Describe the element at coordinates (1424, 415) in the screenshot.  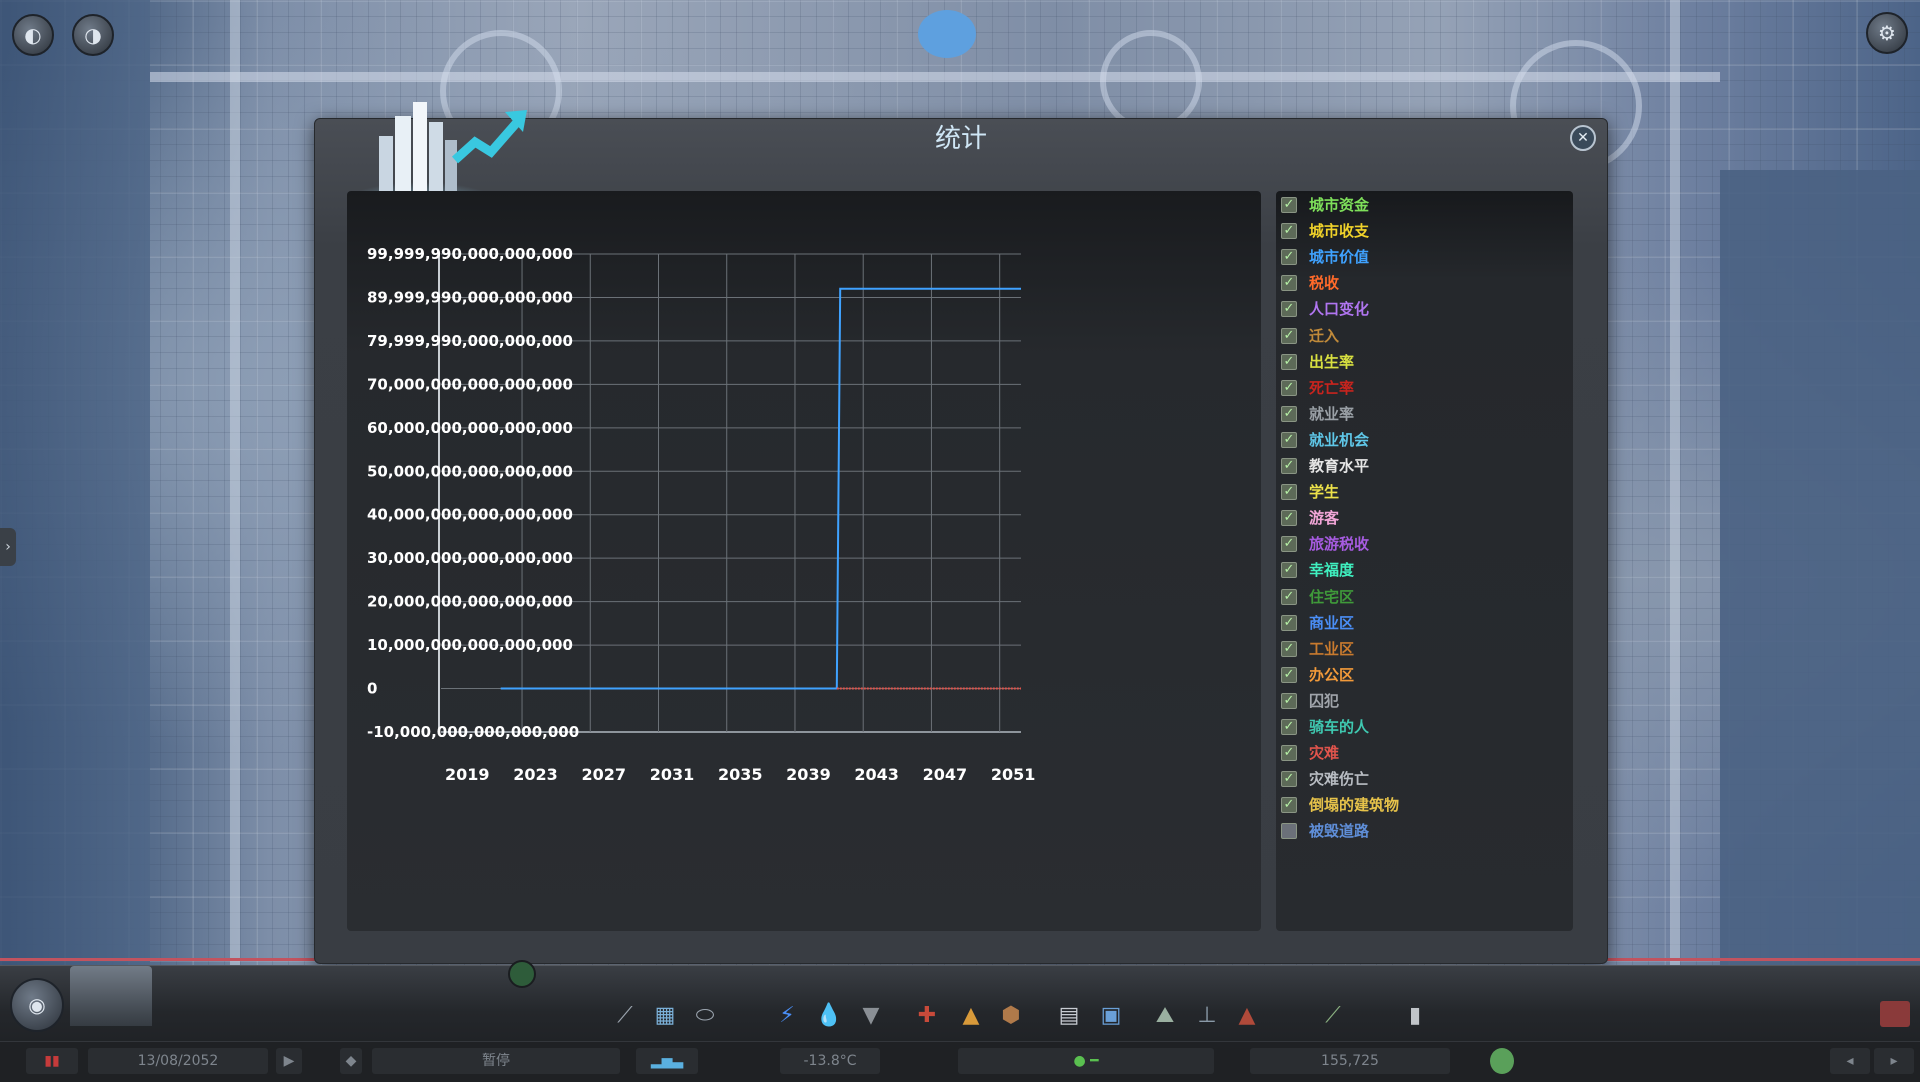
I see `legend-item: ✓ 就业率` at that location.